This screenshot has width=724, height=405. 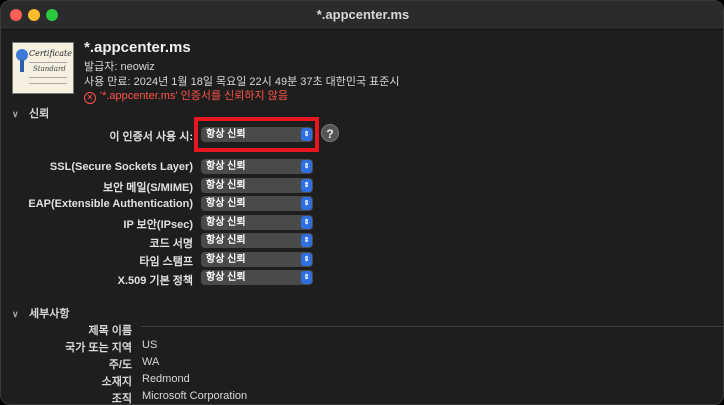 I want to click on detail-value: Redmond, so click(x=166, y=379).